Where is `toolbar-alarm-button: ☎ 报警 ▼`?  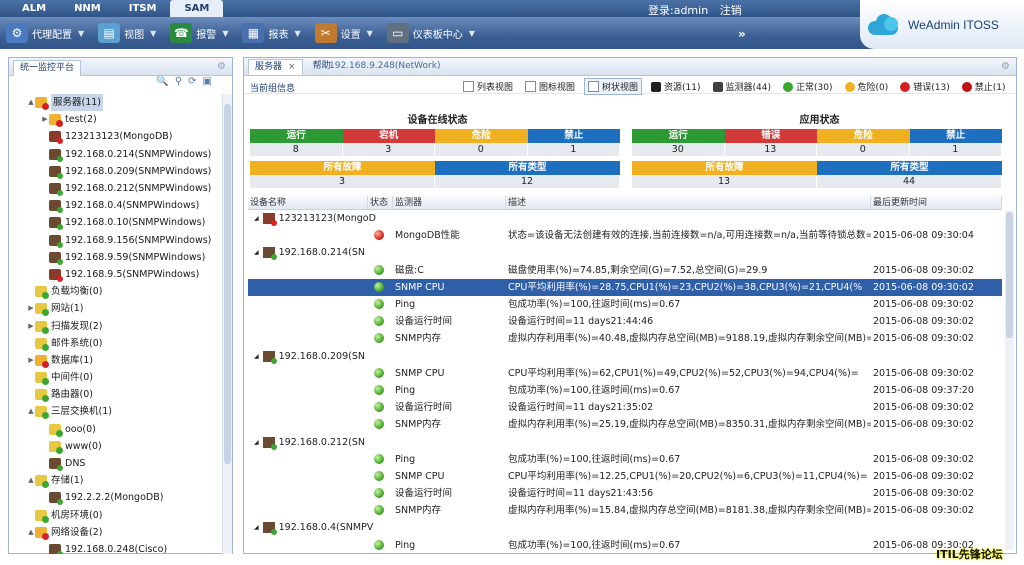
toolbar-alarm-button: ☎ 报警 ▼ is located at coordinates (199, 33).